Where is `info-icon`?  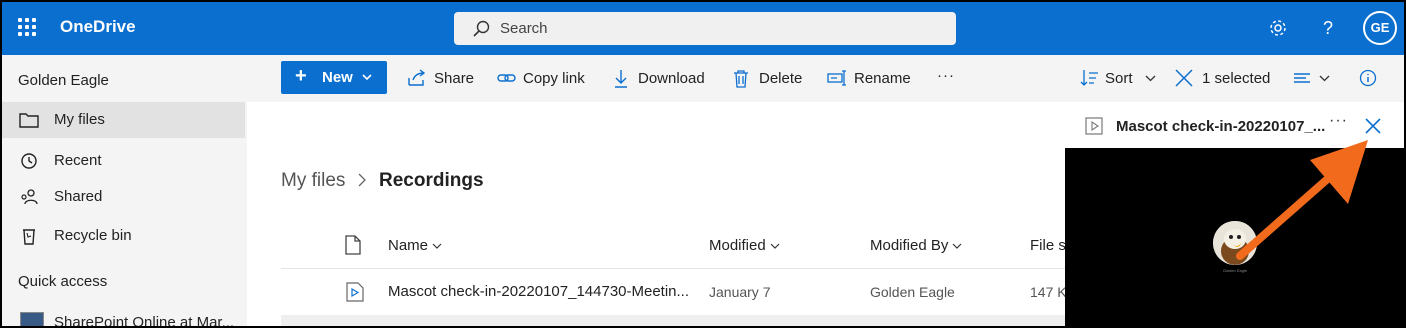
info-icon is located at coordinates (1368, 78).